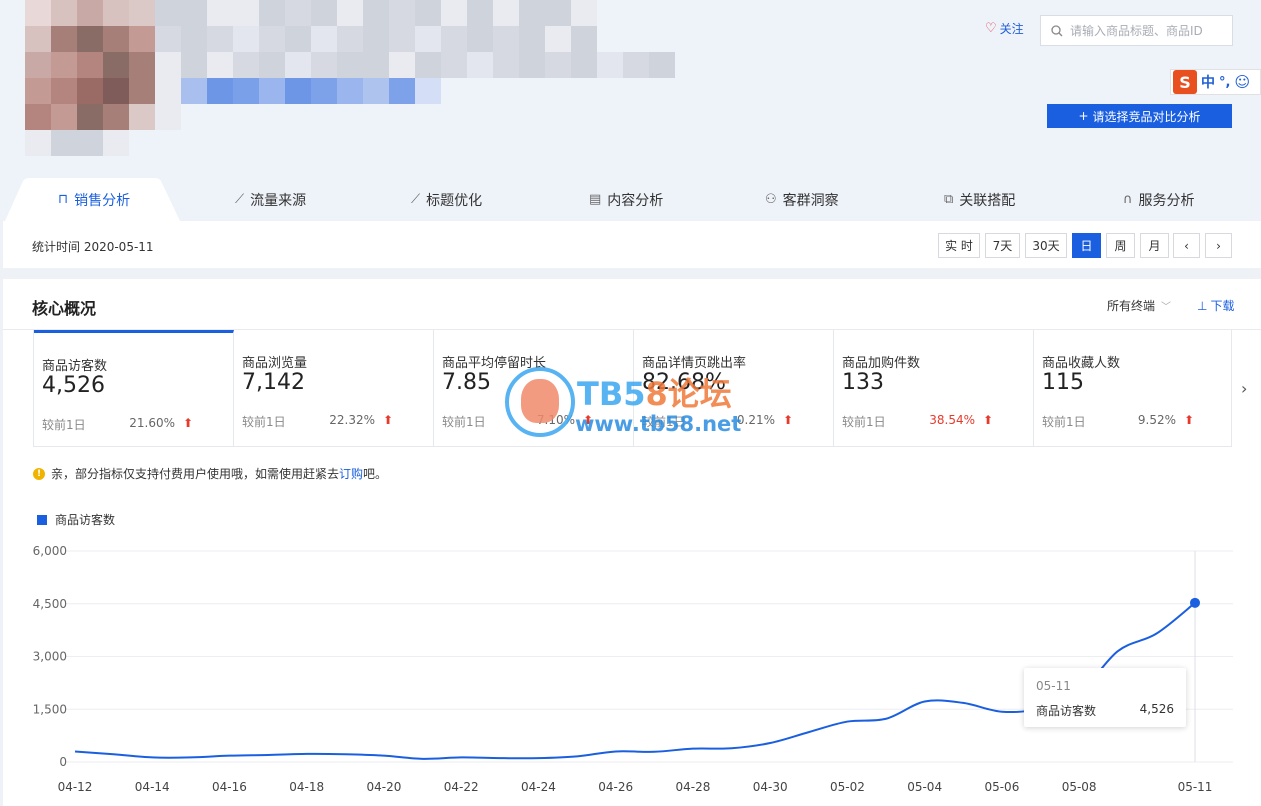  What do you see at coordinates (770, 787) in the screenshot?
I see `x-tick-label: 04-30` at bounding box center [770, 787].